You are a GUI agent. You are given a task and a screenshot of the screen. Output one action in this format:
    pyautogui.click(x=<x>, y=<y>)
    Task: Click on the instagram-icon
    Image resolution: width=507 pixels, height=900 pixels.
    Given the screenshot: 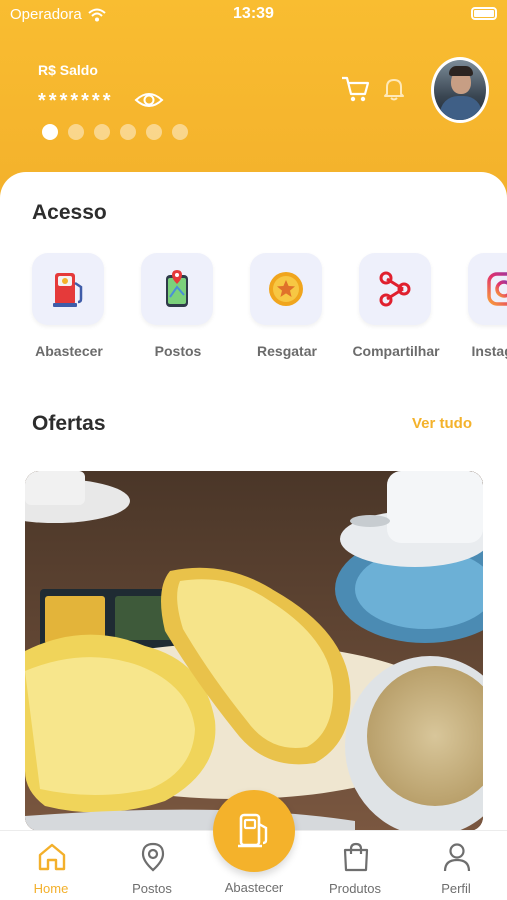 What is the action you would take?
    pyautogui.click(x=497, y=289)
    